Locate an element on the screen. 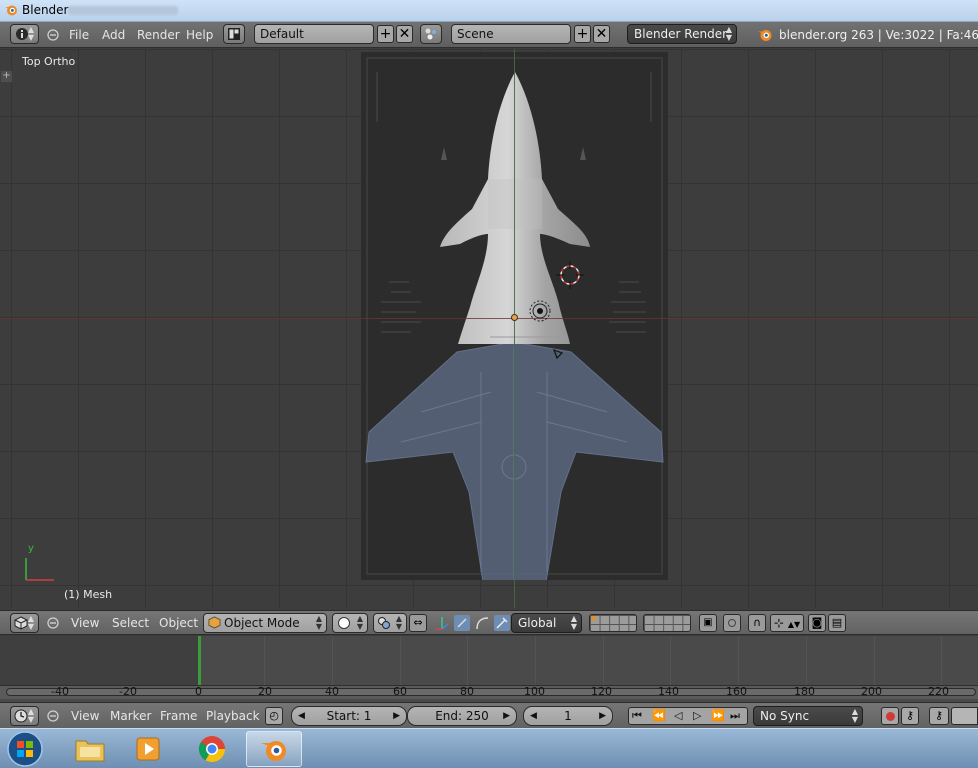 The width and height of the screenshot is (978, 768). manipulator-toggle-icon: ⇔ is located at coordinates (418, 623).